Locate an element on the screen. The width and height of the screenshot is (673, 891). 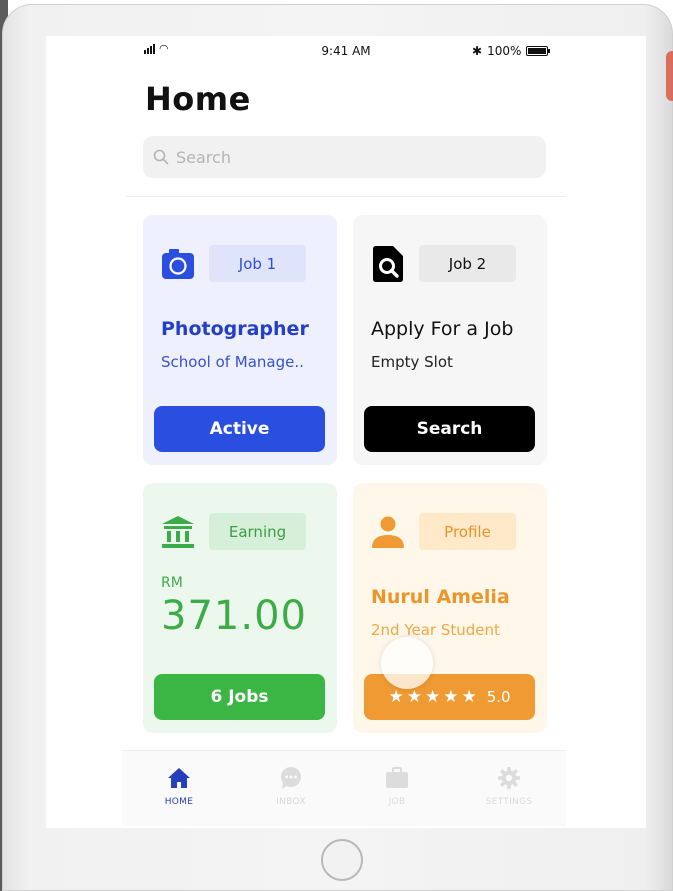
tab-settings: SETTINGS is located at coordinates (509, 787).